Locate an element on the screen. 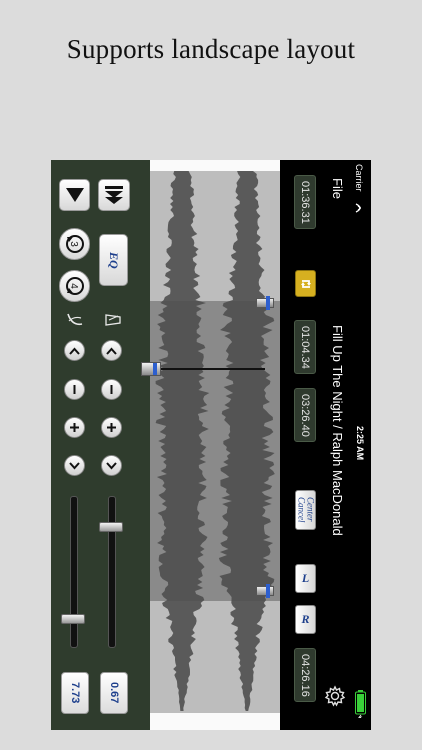 Image resolution: width=422 pixels, height=750 pixels. eq-button: EQ is located at coordinates (113, 260).